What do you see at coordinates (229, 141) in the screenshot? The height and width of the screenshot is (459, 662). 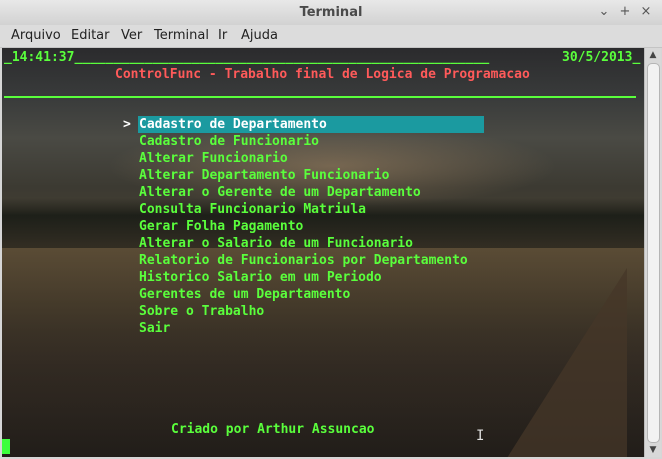 I see `menu-item: Cadastro de Funcionario` at bounding box center [229, 141].